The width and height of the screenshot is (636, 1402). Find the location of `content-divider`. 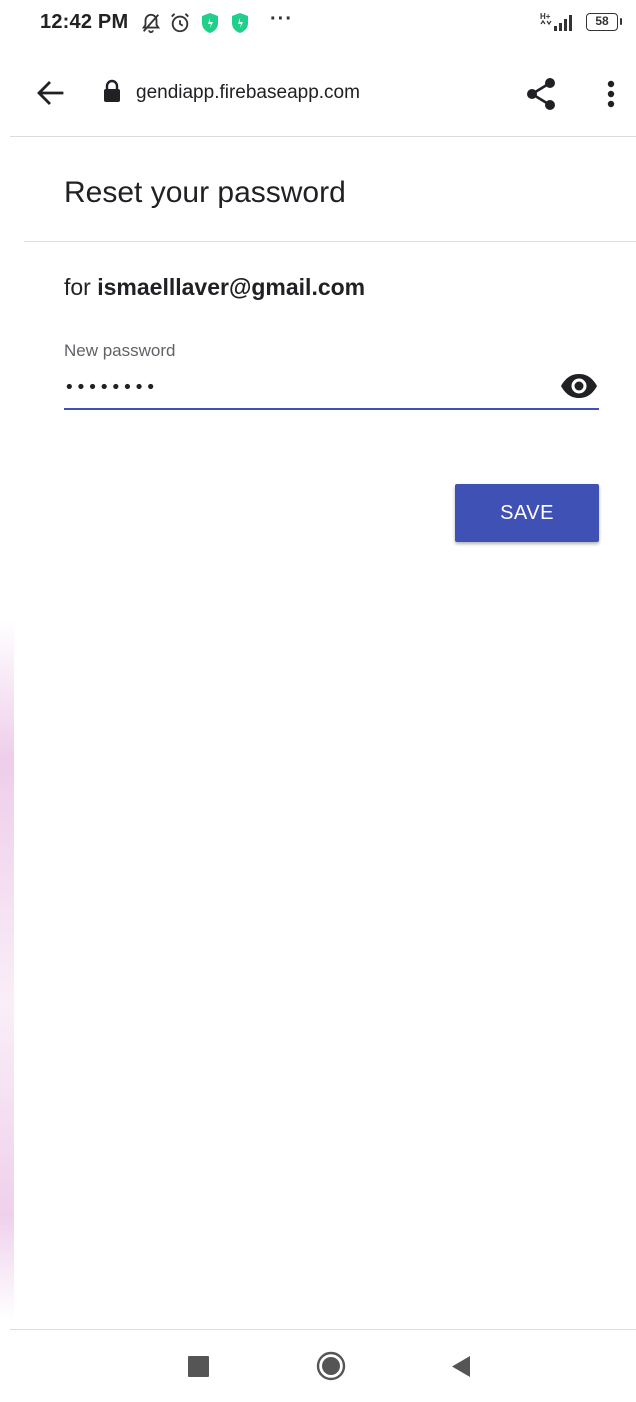

content-divider is located at coordinates (330, 241).